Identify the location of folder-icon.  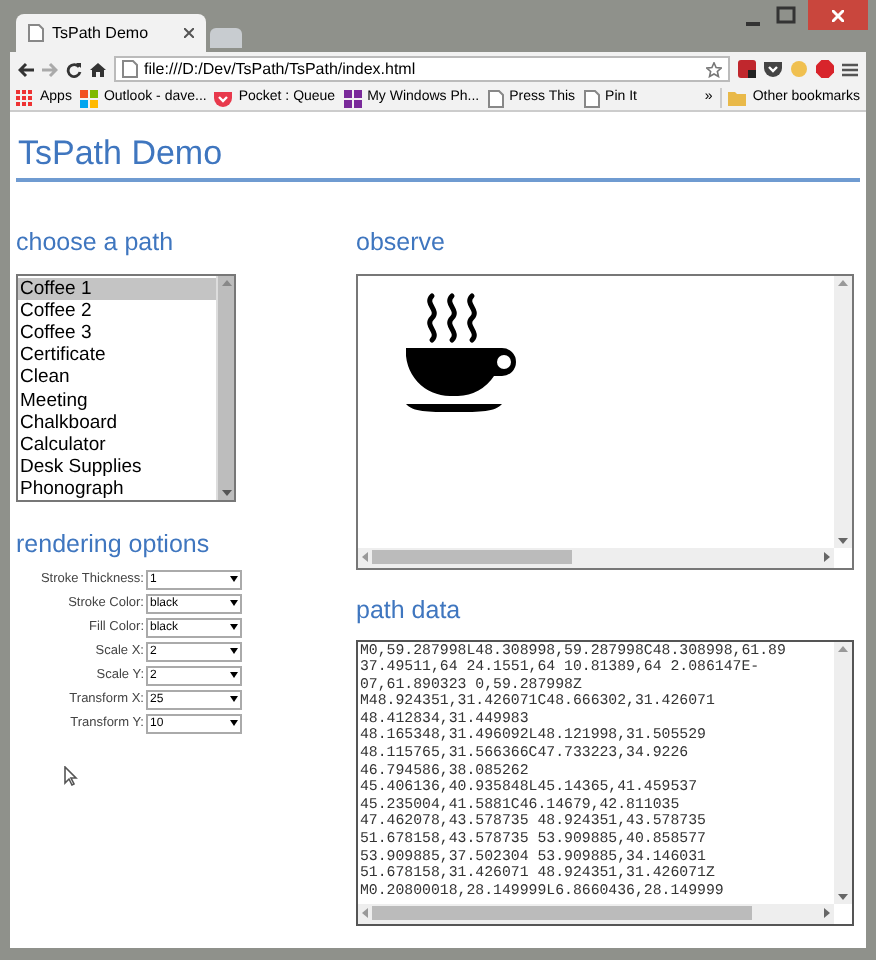
(737, 98).